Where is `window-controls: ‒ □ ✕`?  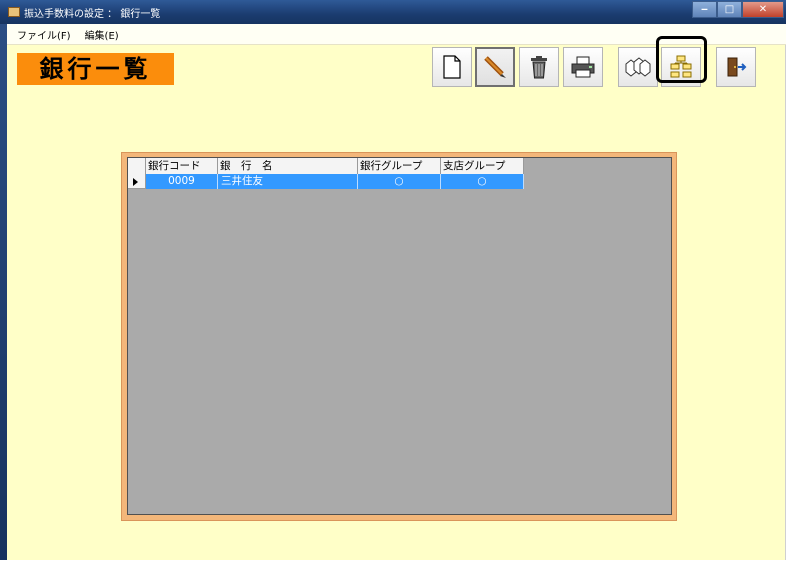
window-controls: ‒ □ ✕ is located at coordinates (738, 9).